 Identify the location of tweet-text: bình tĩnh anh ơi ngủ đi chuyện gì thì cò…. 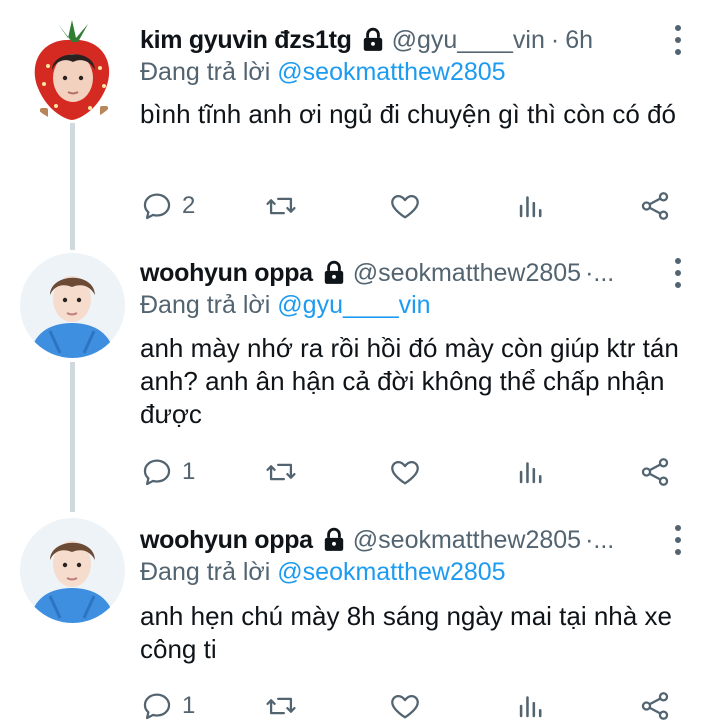
(408, 114).